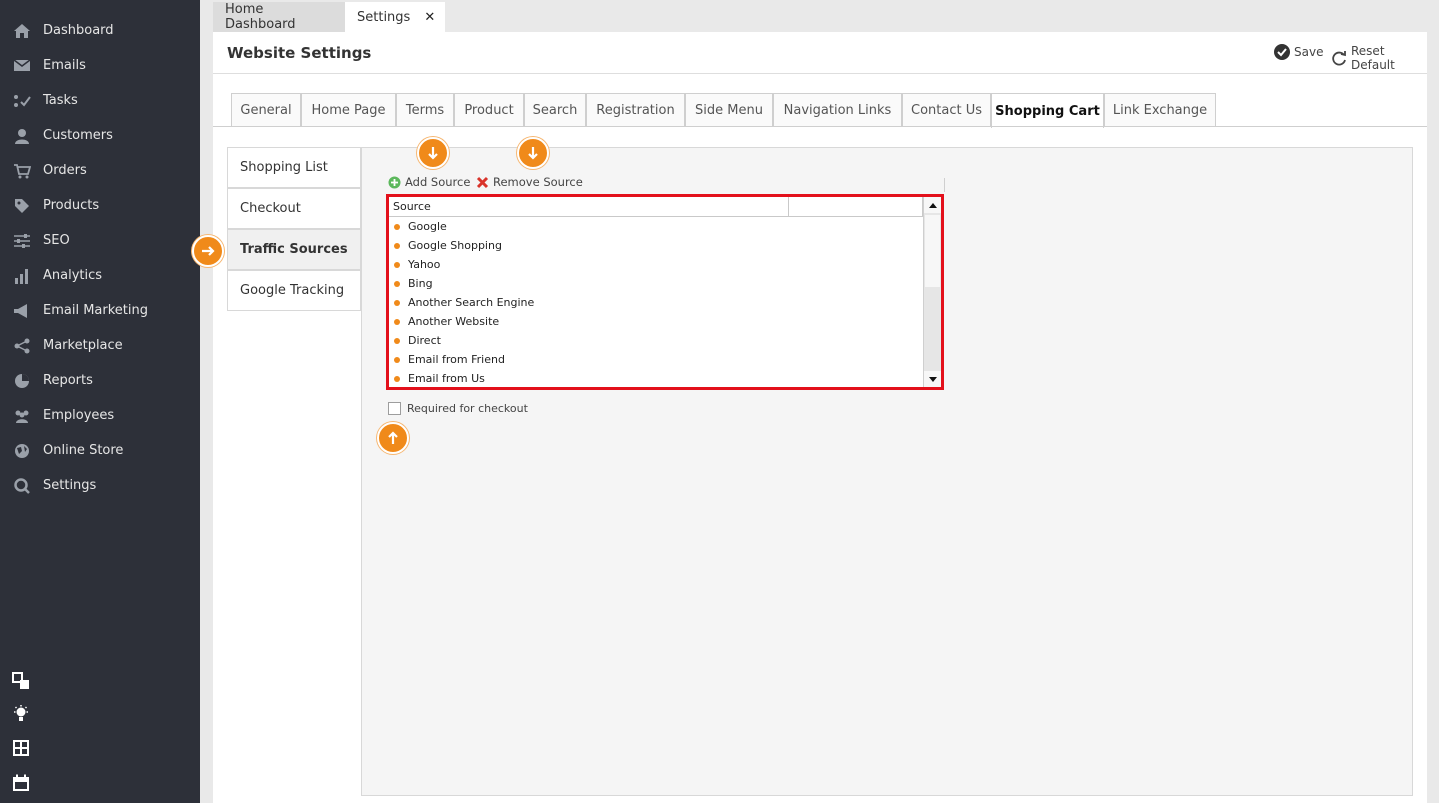 This screenshot has width=1439, height=803. I want to click on sidebar-item-label: Products, so click(71, 205).